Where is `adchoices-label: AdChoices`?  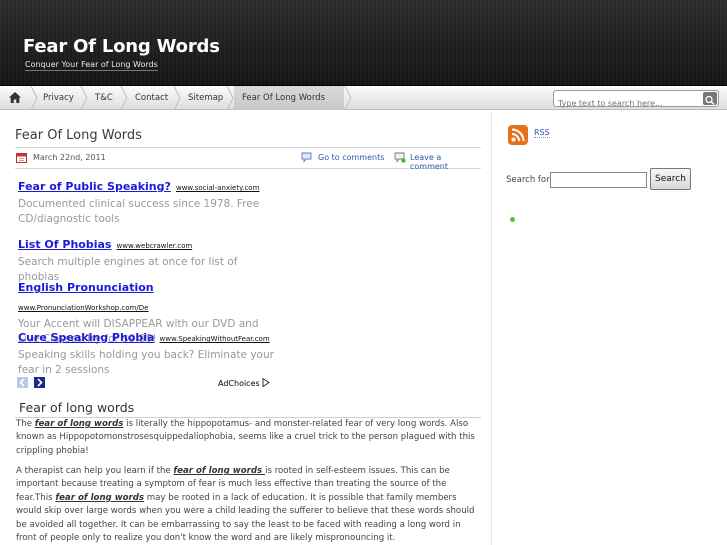
adchoices-label: AdChoices is located at coordinates (239, 383).